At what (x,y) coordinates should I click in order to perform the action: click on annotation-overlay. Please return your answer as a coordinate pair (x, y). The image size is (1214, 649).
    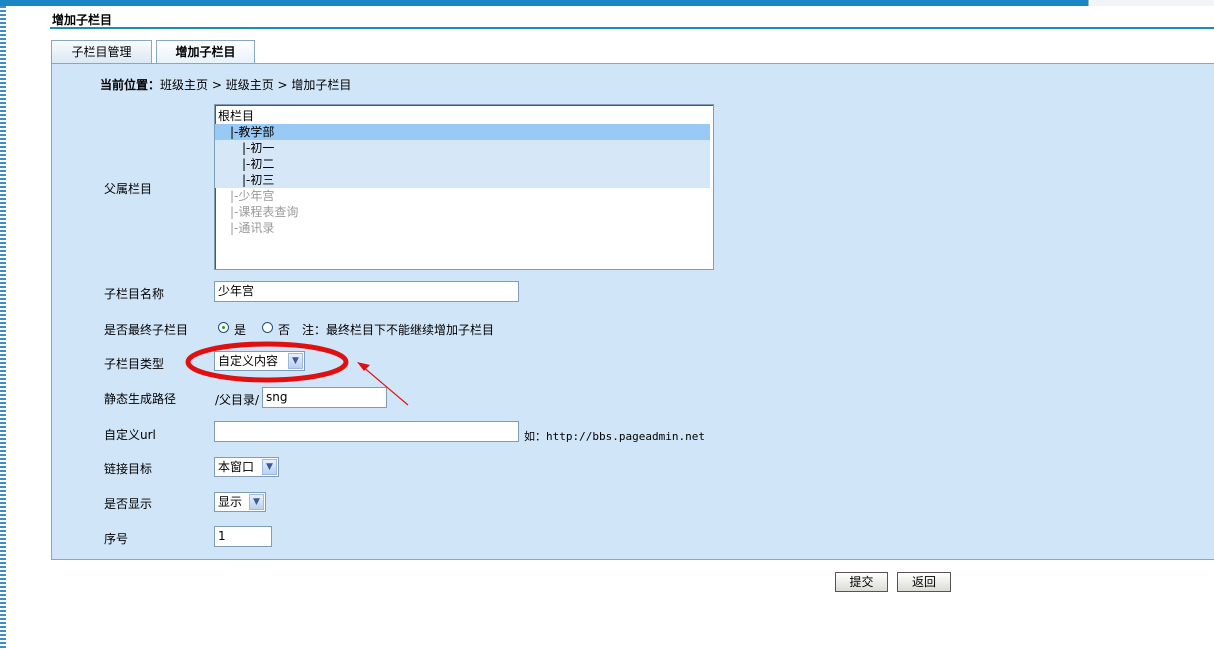
    Looking at the image, I should click on (297, 373).